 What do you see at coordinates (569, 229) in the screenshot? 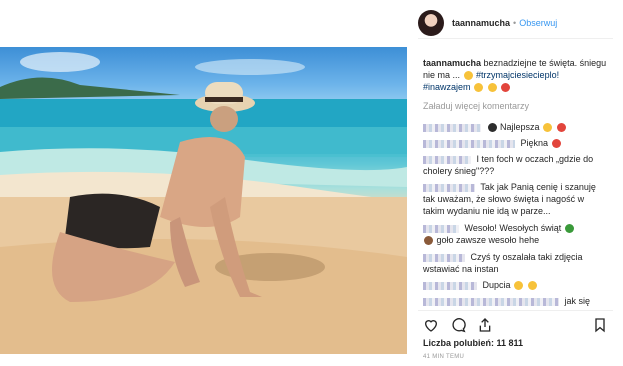
I see `christmas-tree-emoji-icon` at bounding box center [569, 229].